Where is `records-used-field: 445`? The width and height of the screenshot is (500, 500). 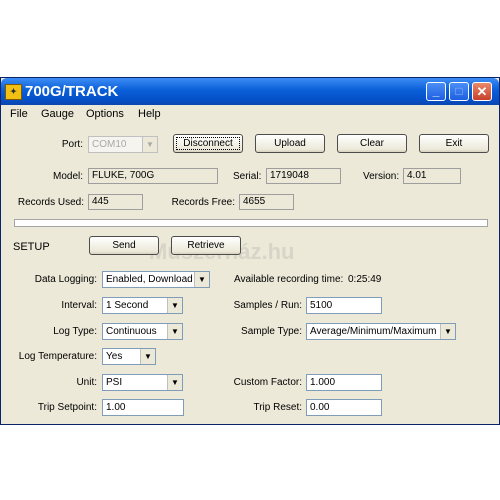
records-used-field: 445 is located at coordinates (115, 202).